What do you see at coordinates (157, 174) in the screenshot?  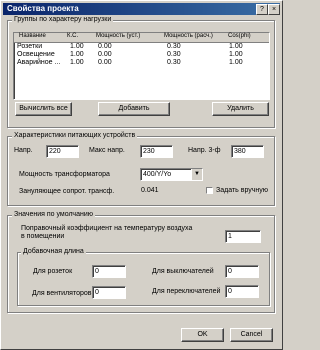 I see `transformer-power-value: 400/Y/Yo` at bounding box center [157, 174].